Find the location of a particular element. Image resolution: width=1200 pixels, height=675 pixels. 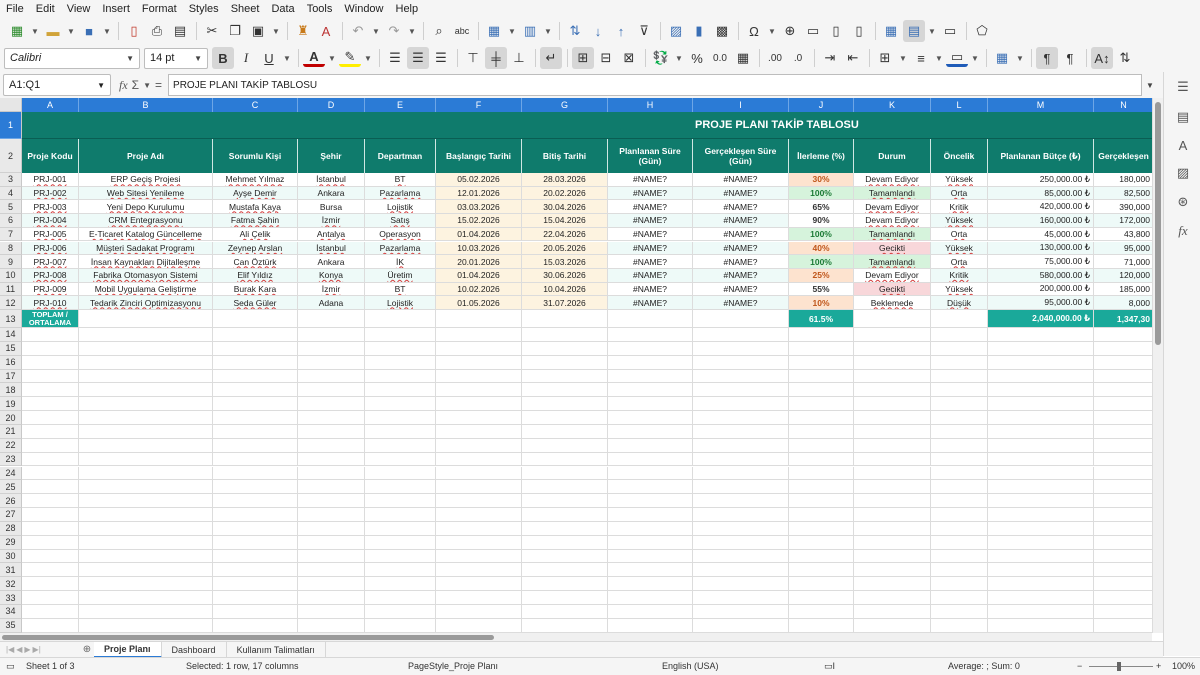

table-cell: Orta is located at coordinates (959, 234).